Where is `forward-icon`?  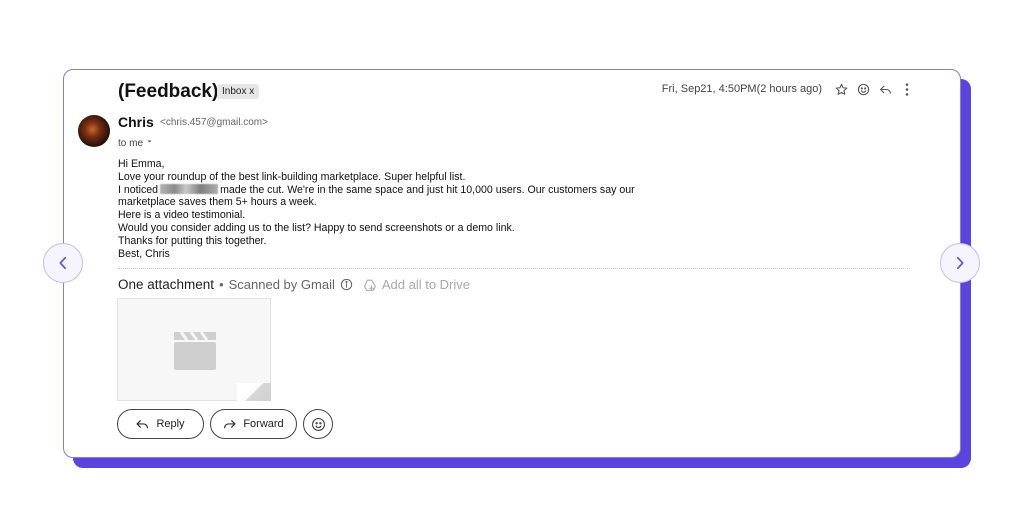 forward-icon is located at coordinates (230, 423).